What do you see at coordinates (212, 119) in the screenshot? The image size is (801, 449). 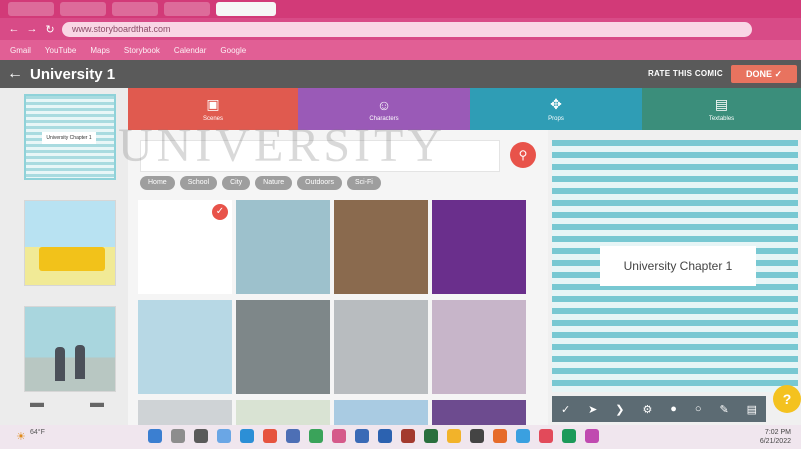 I see `tab-label: Scenes` at bounding box center [212, 119].